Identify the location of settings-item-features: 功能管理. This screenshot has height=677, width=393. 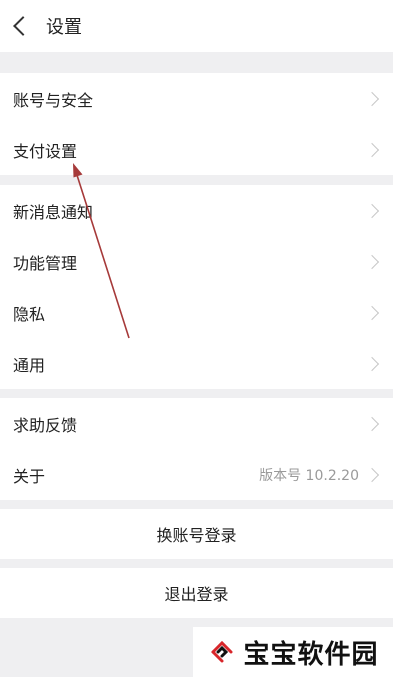
(196, 261).